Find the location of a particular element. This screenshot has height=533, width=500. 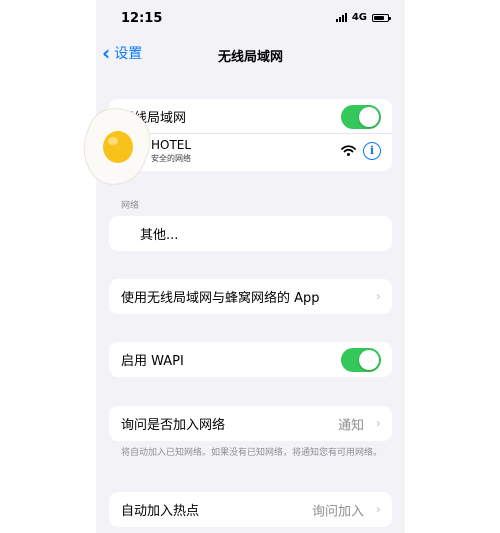

wapi-row: 启用 WAPI is located at coordinates (250, 359).